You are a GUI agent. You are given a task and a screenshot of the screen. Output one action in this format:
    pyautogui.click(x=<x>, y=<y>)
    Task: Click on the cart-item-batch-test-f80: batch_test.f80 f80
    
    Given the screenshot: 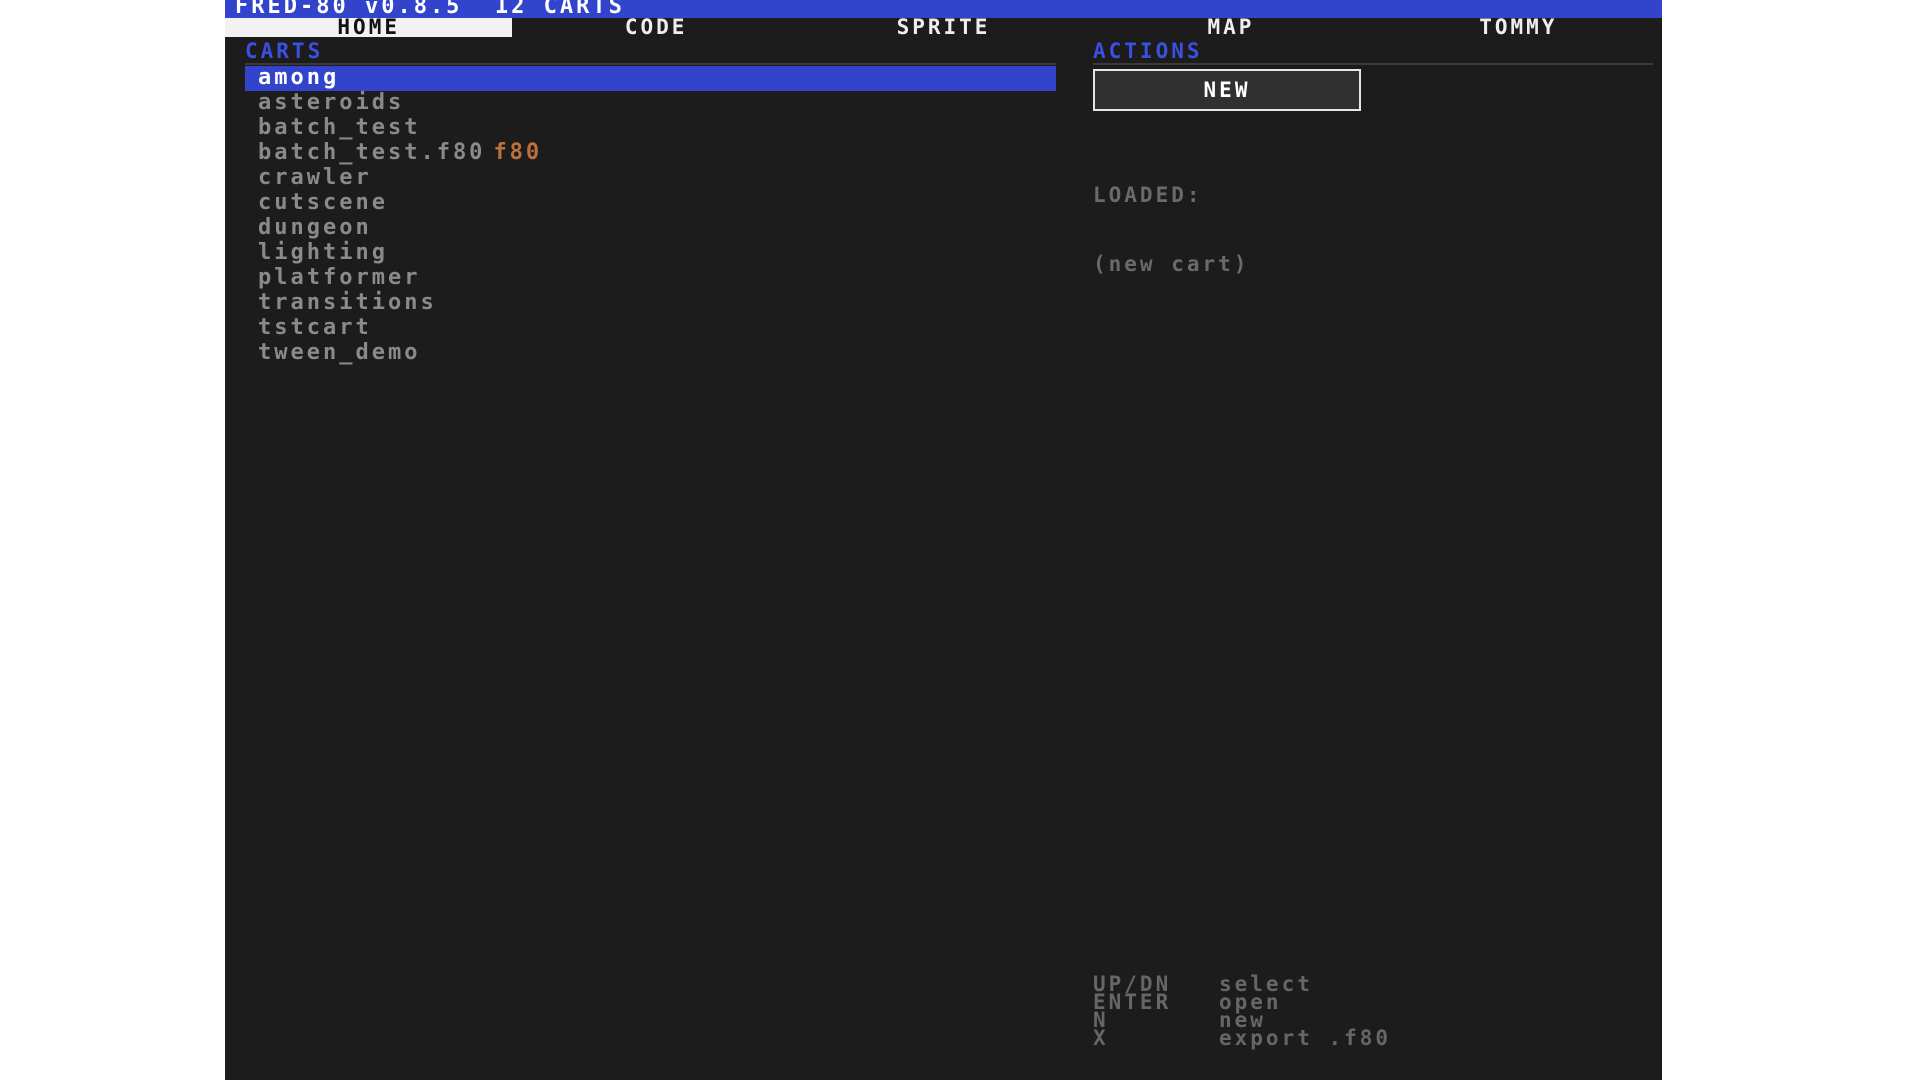 What is the action you would take?
    pyautogui.click(x=650, y=153)
    